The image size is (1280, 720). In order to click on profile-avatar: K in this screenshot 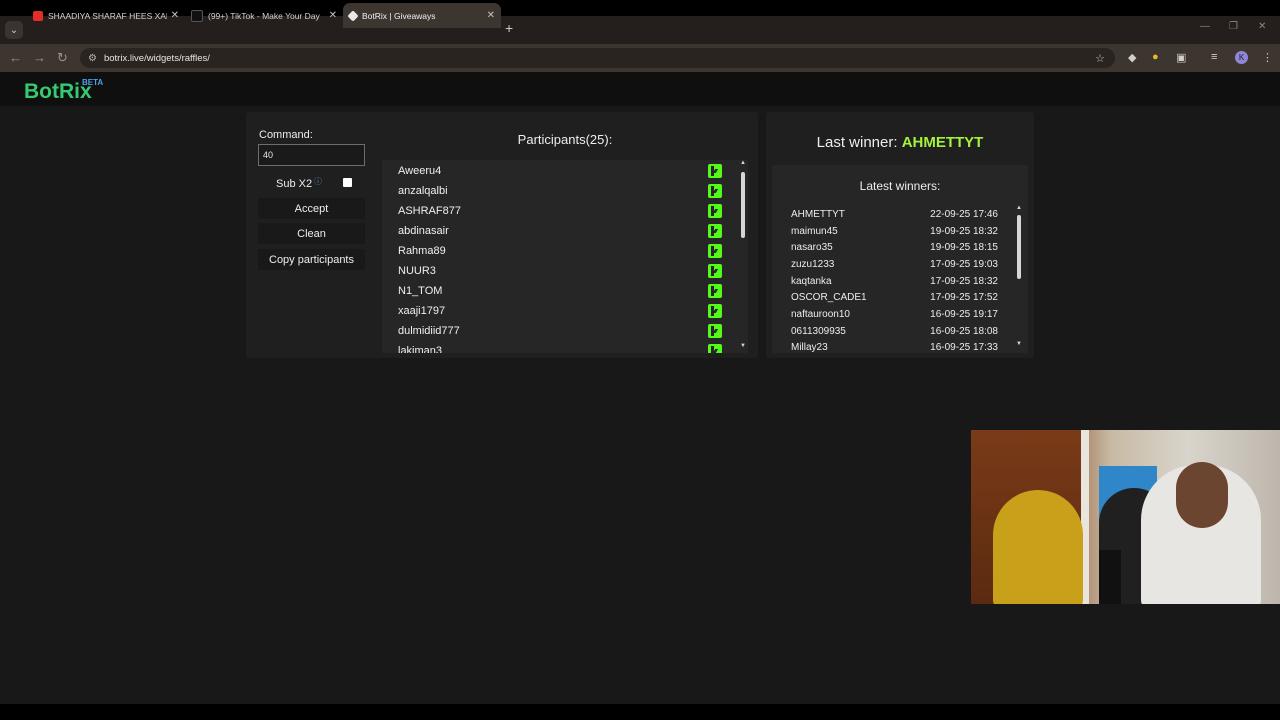, I will do `click(1241, 57)`.